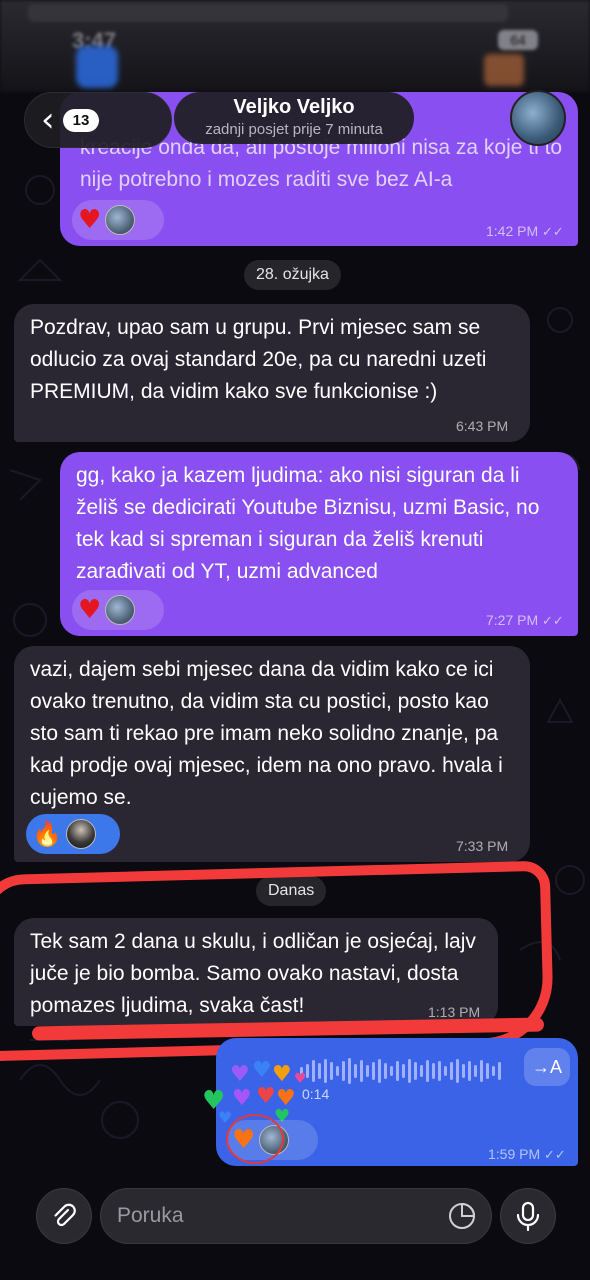  Describe the element at coordinates (294, 107) in the screenshot. I see `contact-name: Veljko Veljko` at that location.